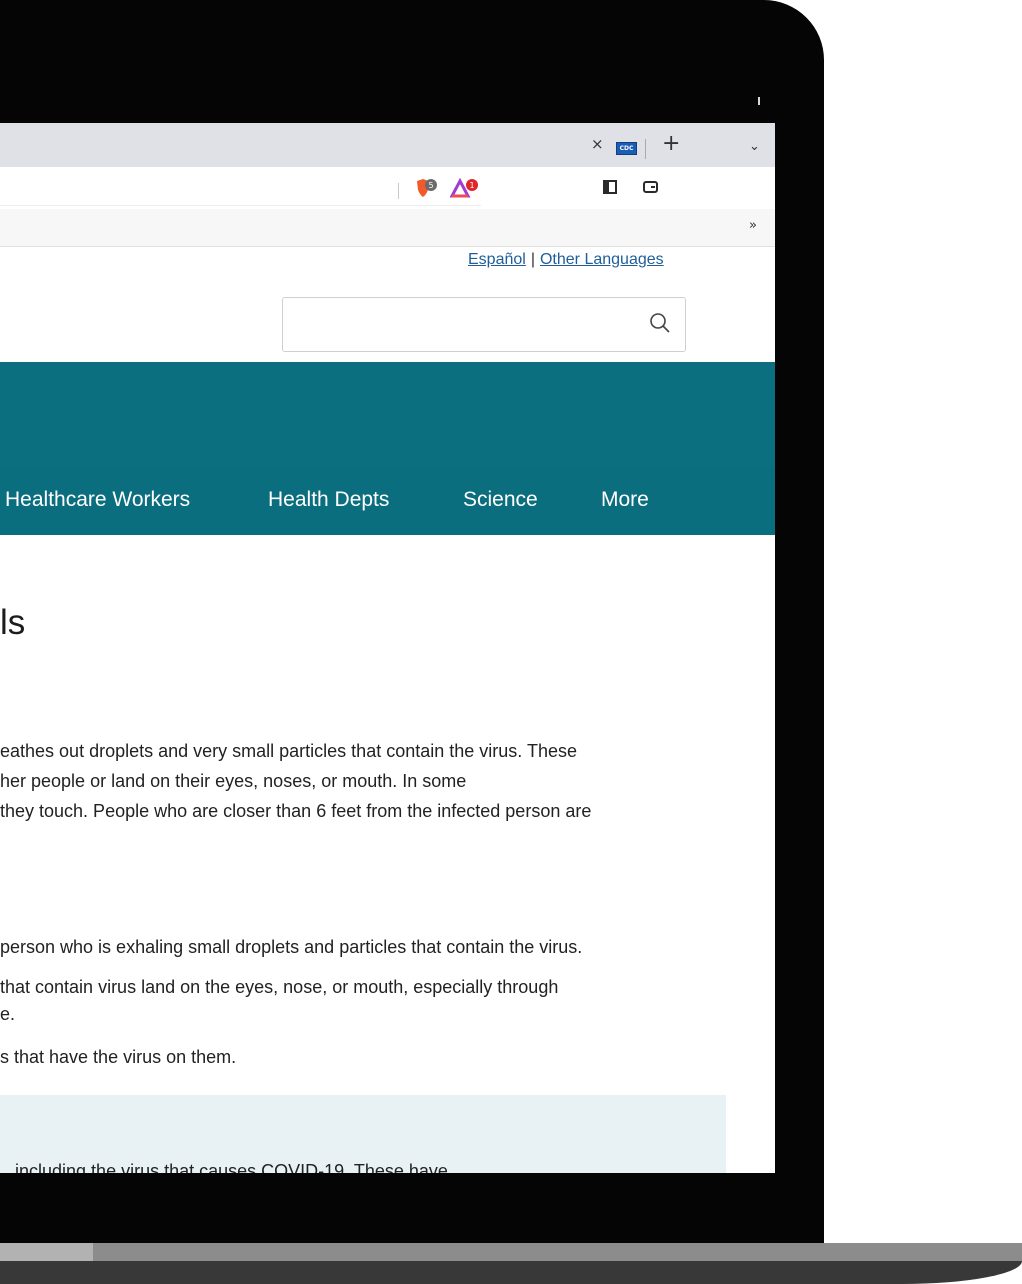  What do you see at coordinates (46, 1252) in the screenshot?
I see `hinge-highlight` at bounding box center [46, 1252].